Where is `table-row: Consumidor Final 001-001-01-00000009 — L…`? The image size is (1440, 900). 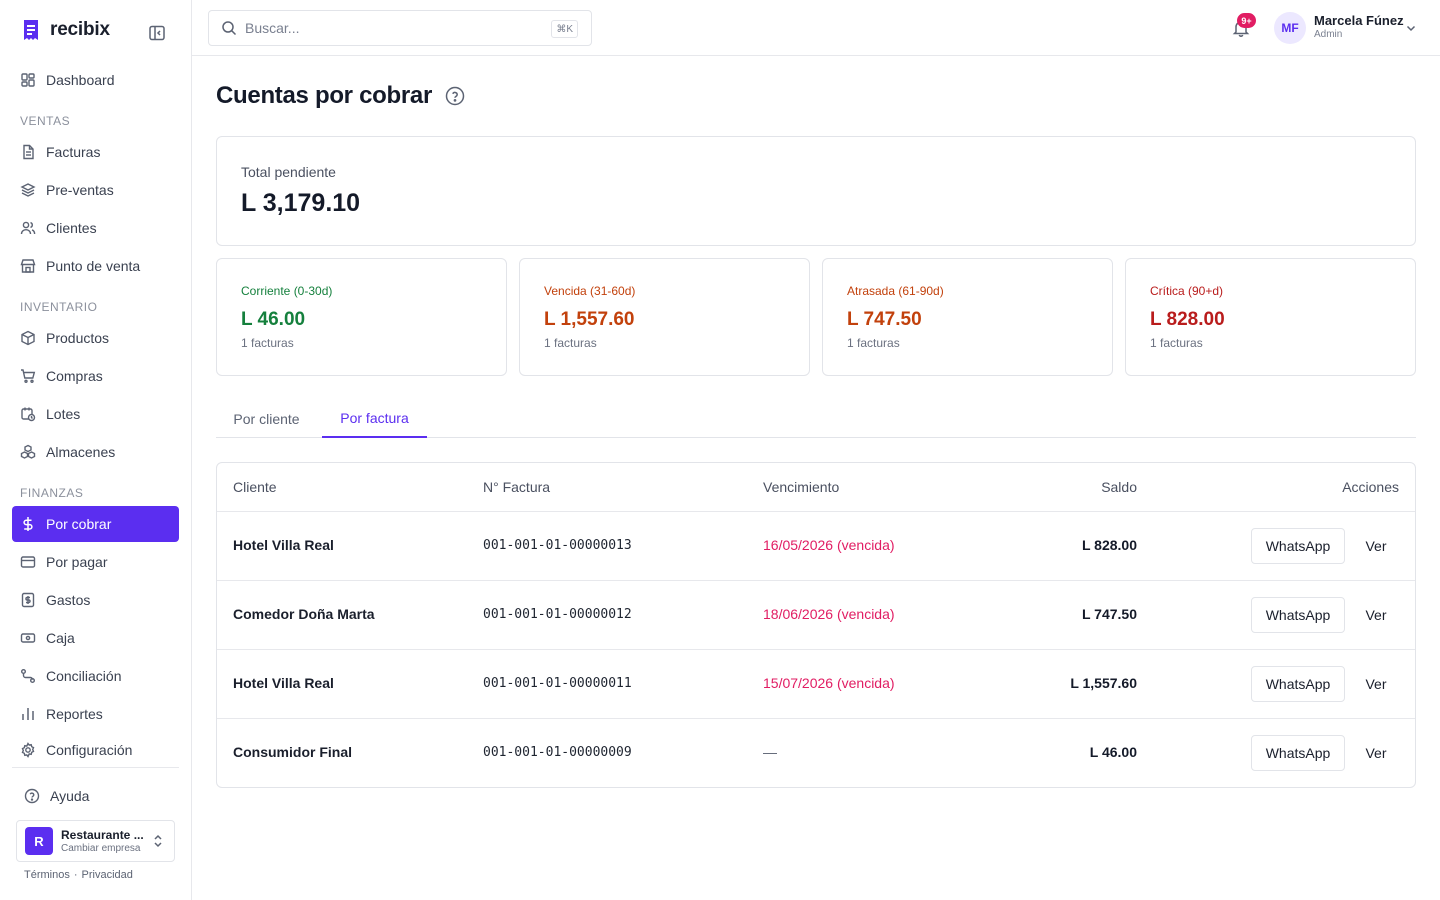
table-row: Consumidor Final 001-001-01-00000009 — L… is located at coordinates (816, 752).